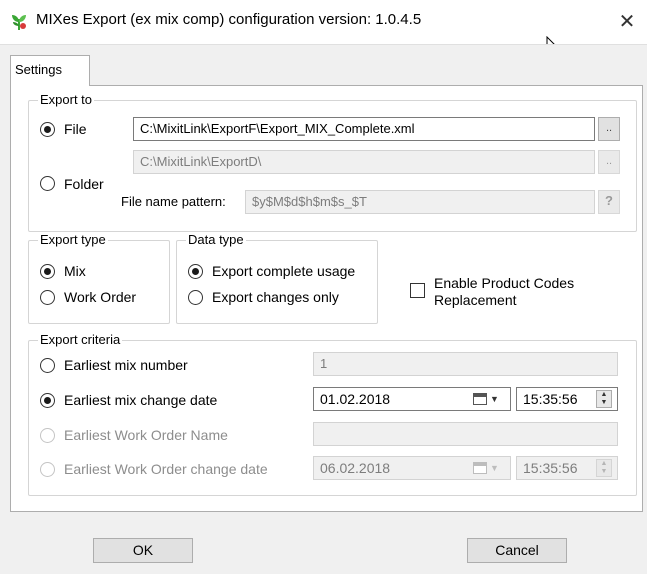  I want to click on product-codes-label: Enable Product Codes Replacement, so click(504, 292).